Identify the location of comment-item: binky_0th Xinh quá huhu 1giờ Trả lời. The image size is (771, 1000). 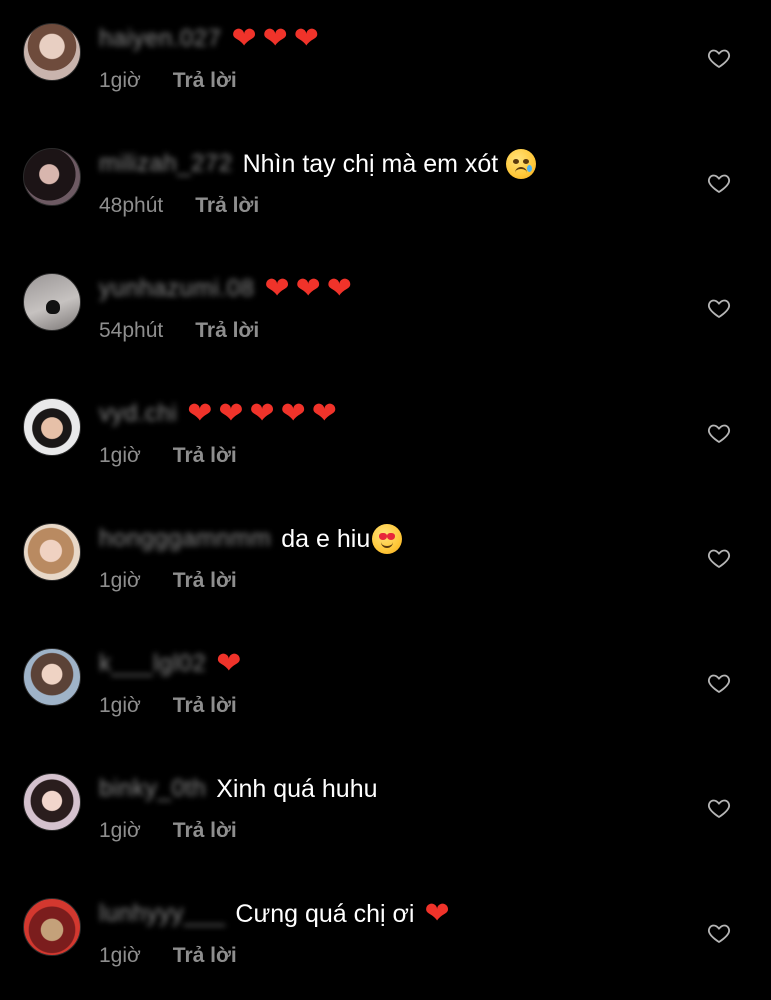
(385, 812).